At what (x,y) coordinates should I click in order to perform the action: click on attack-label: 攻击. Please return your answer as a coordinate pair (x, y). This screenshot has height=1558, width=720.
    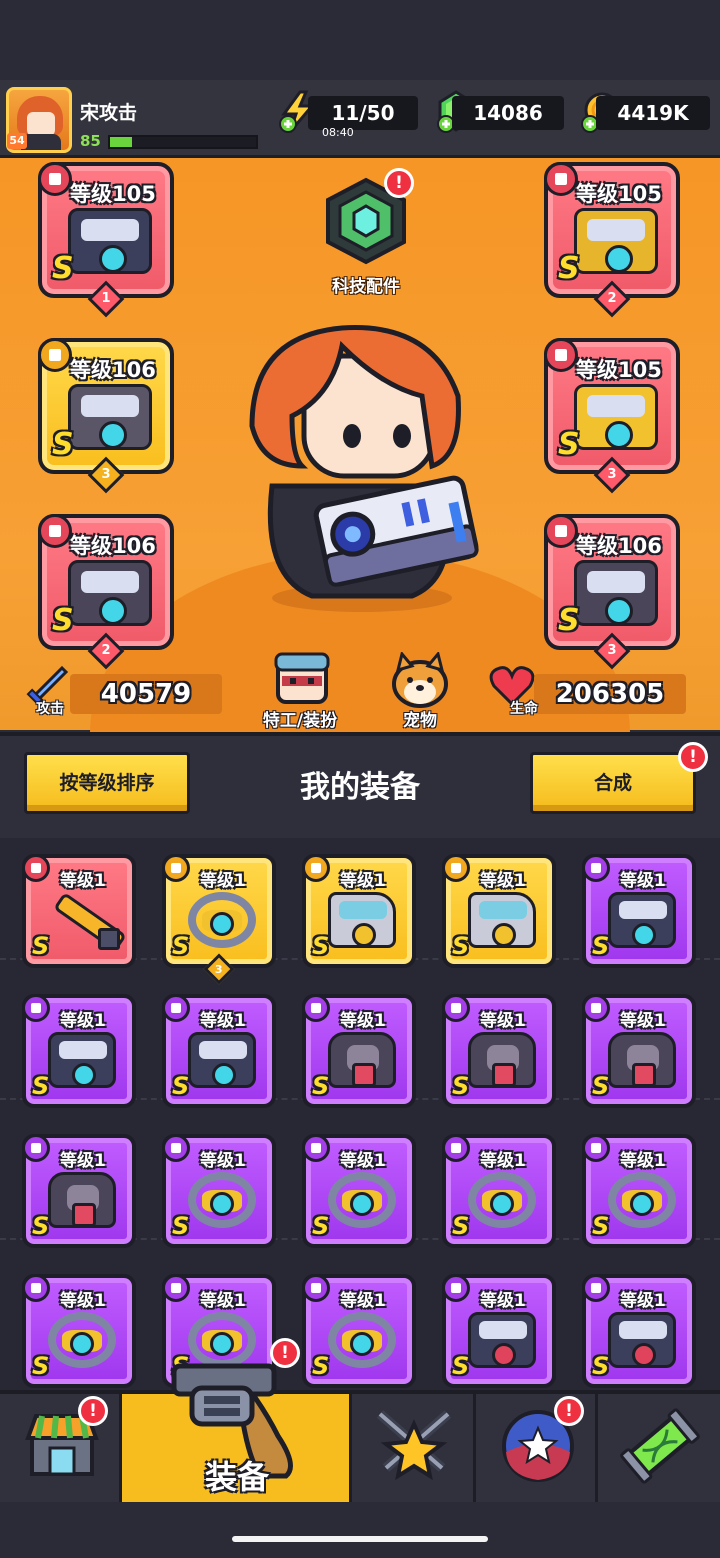
    Looking at the image, I should click on (50, 709).